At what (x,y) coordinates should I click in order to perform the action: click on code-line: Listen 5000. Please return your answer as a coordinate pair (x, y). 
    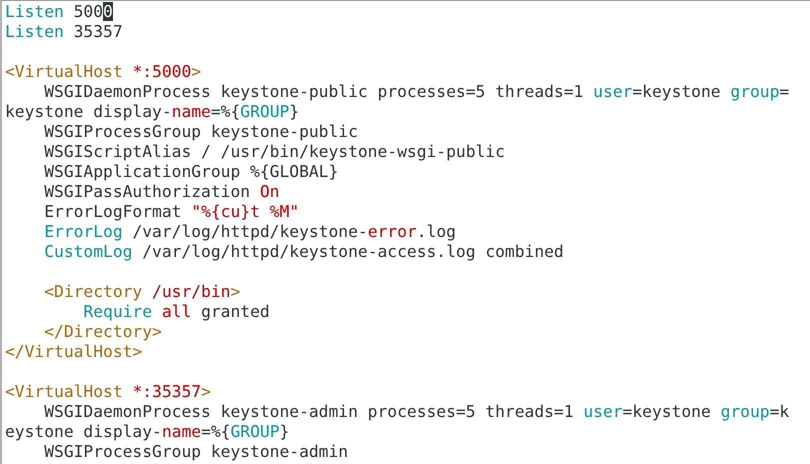
    Looking at the image, I should click on (59, 12).